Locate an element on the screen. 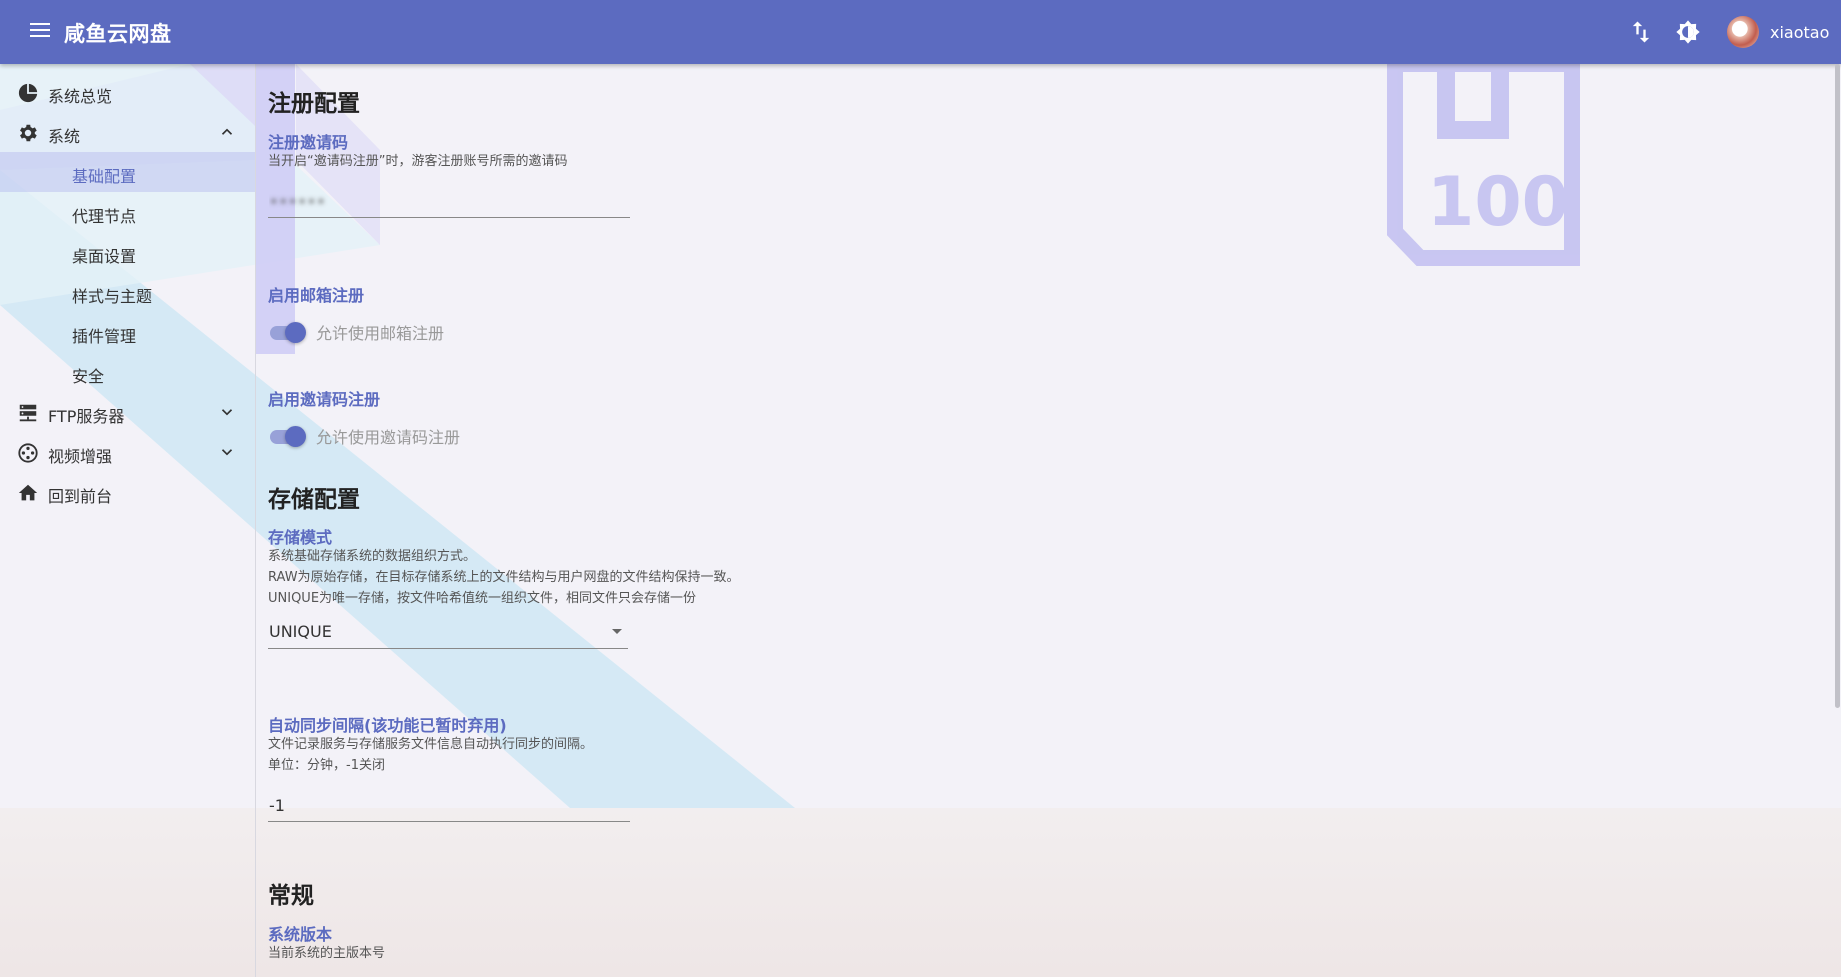 The height and width of the screenshot is (977, 1841). swap-vertical-icon is located at coordinates (1641, 32).